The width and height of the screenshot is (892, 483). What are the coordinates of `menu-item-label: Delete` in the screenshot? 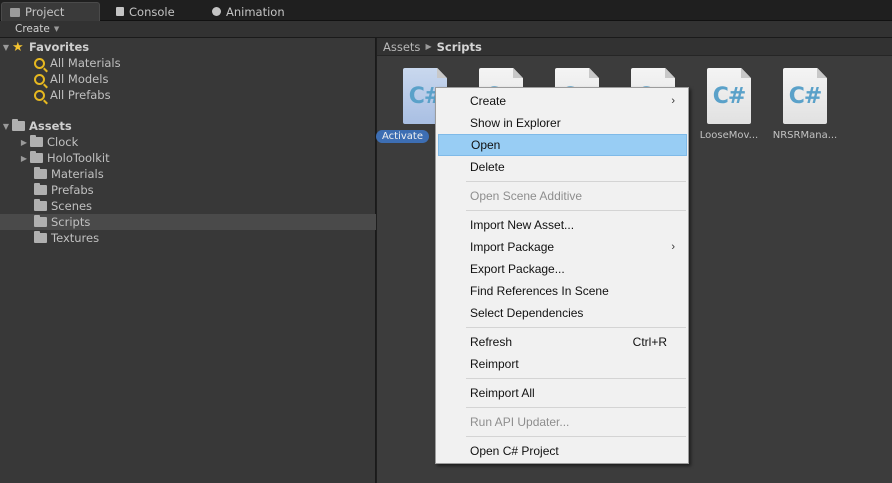 It's located at (487, 167).